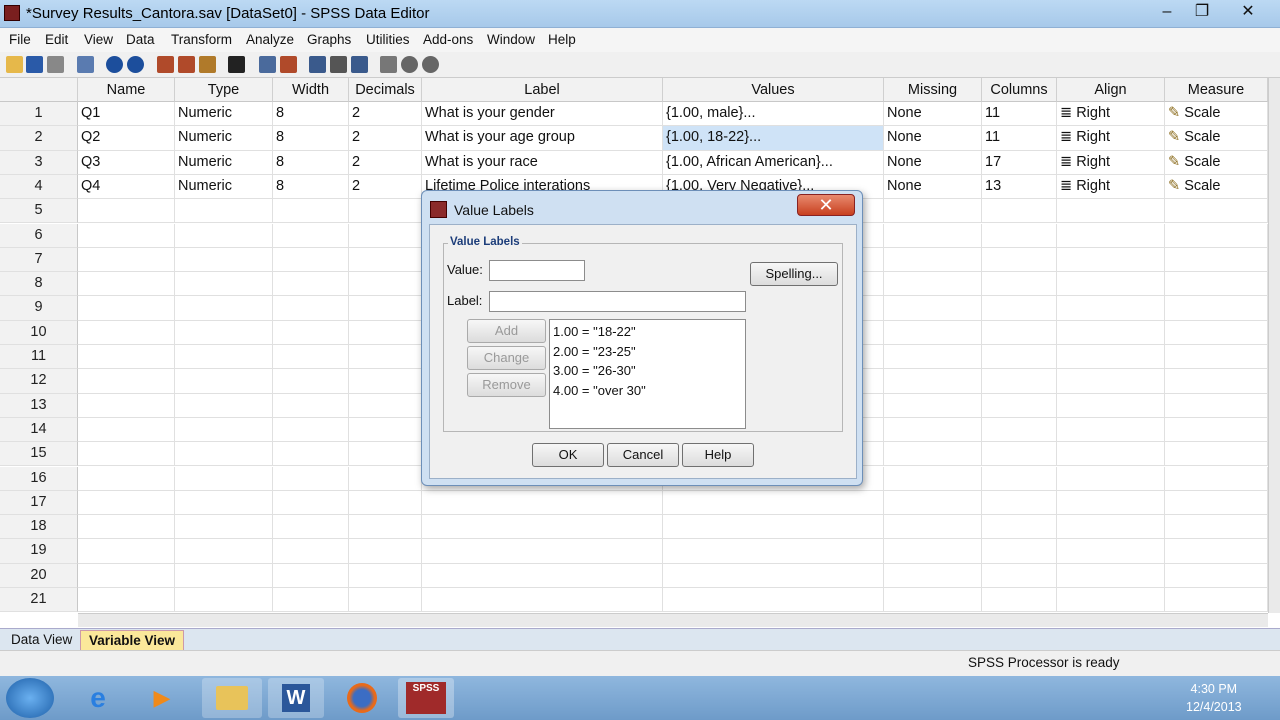  What do you see at coordinates (224, 138) in the screenshot?
I see `cell-type: Numeric` at bounding box center [224, 138].